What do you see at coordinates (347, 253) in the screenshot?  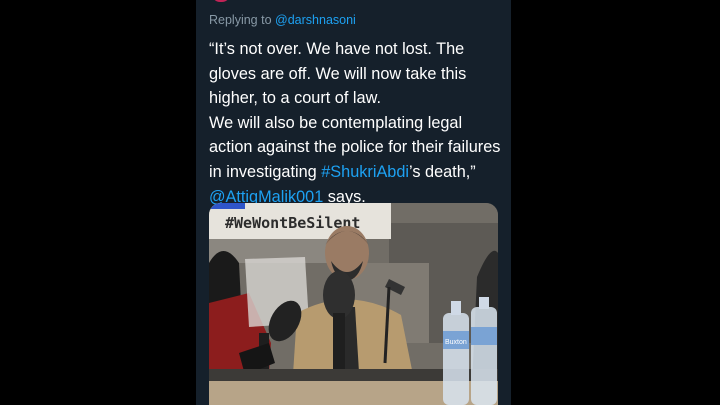 I see `speaker-head` at bounding box center [347, 253].